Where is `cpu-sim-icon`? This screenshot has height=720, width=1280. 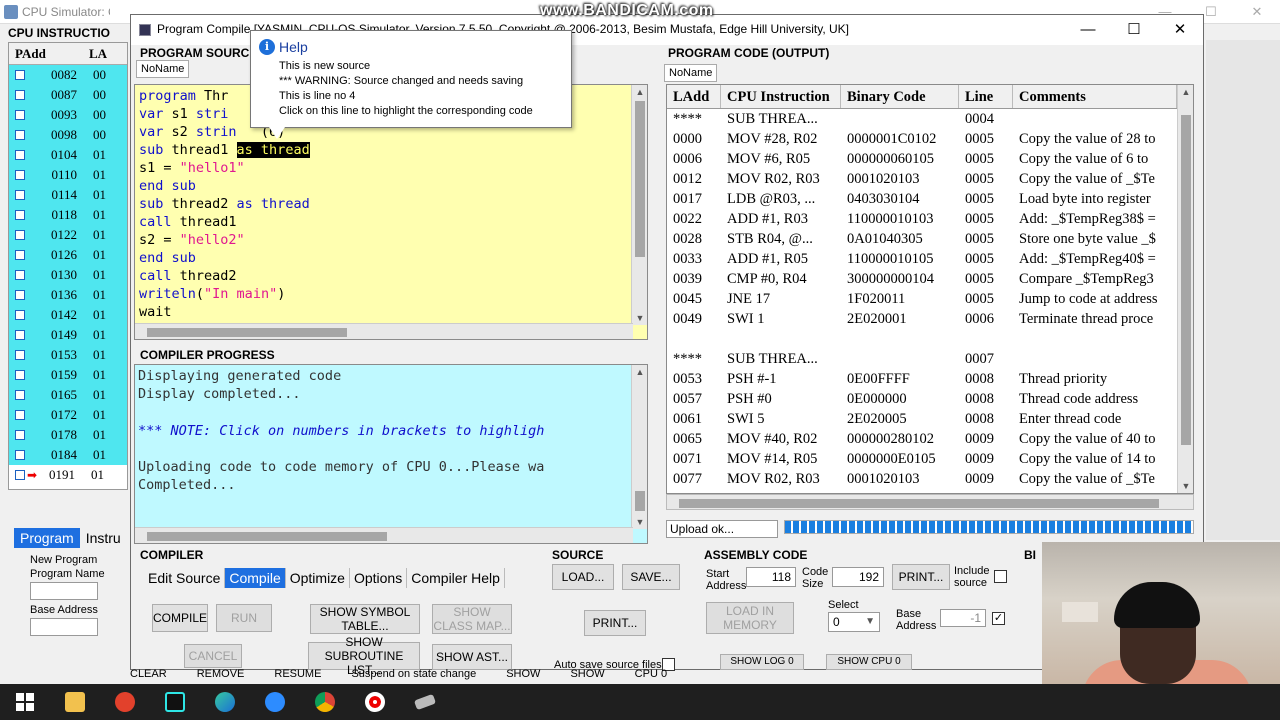 cpu-sim-icon is located at coordinates (425, 702).